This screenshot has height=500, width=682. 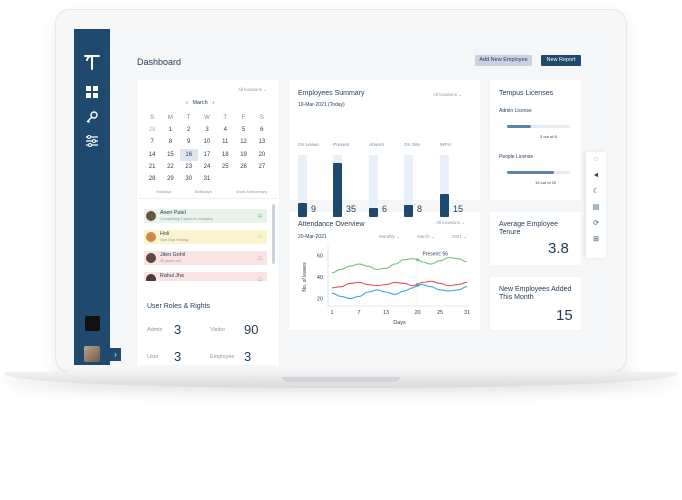 I want to click on calendar-day: 20, so click(x=262, y=155).